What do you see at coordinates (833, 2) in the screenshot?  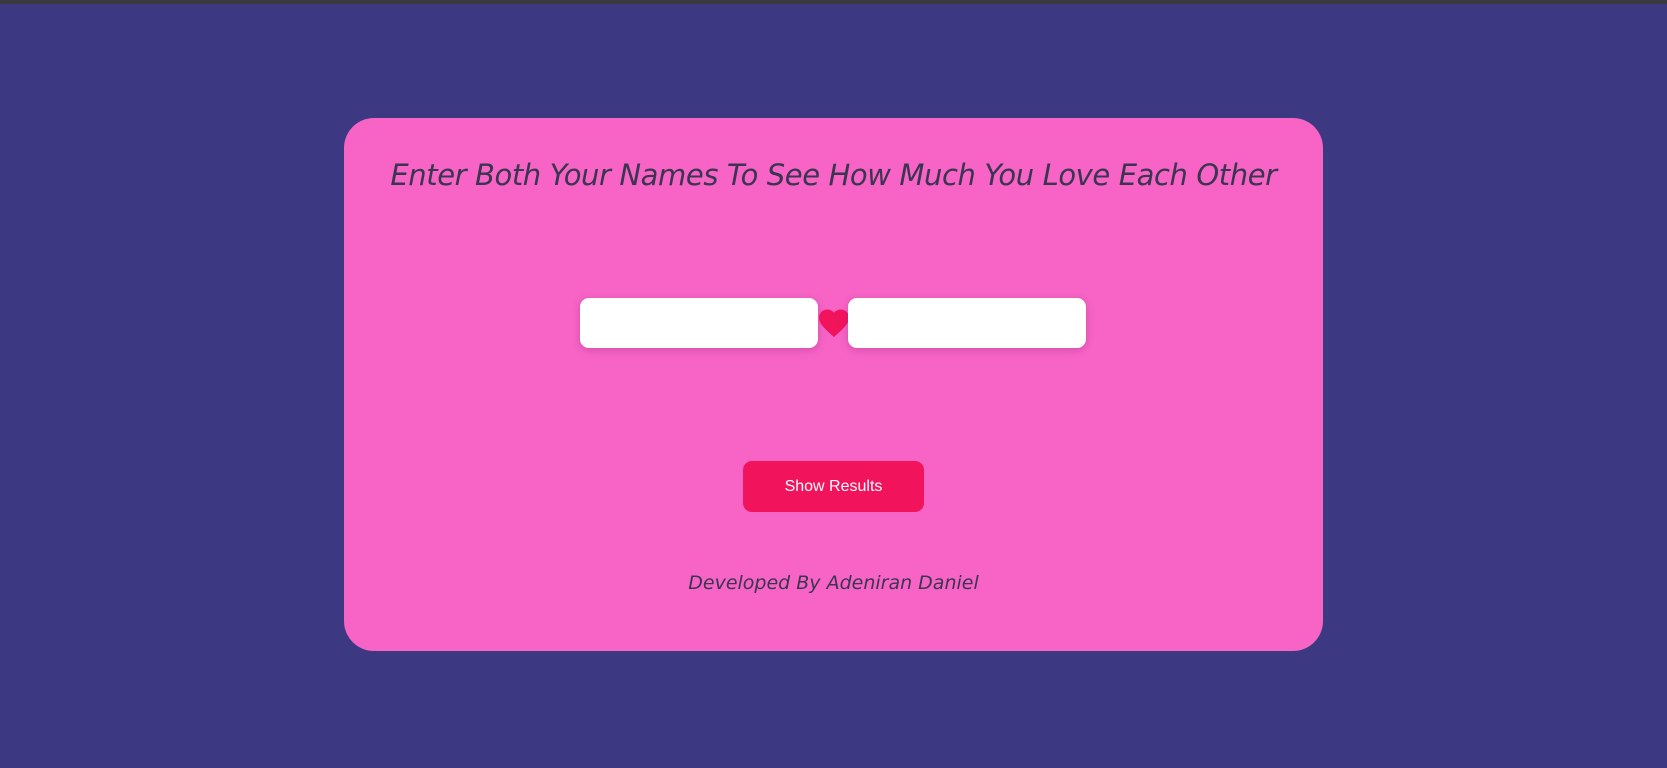 I see `window-top-border` at bounding box center [833, 2].